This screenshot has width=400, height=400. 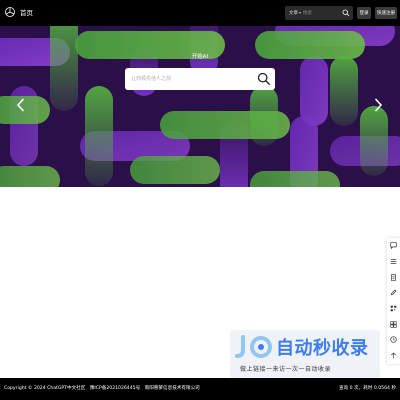 What do you see at coordinates (393, 356) in the screenshot?
I see `up-arrow-icon` at bounding box center [393, 356].